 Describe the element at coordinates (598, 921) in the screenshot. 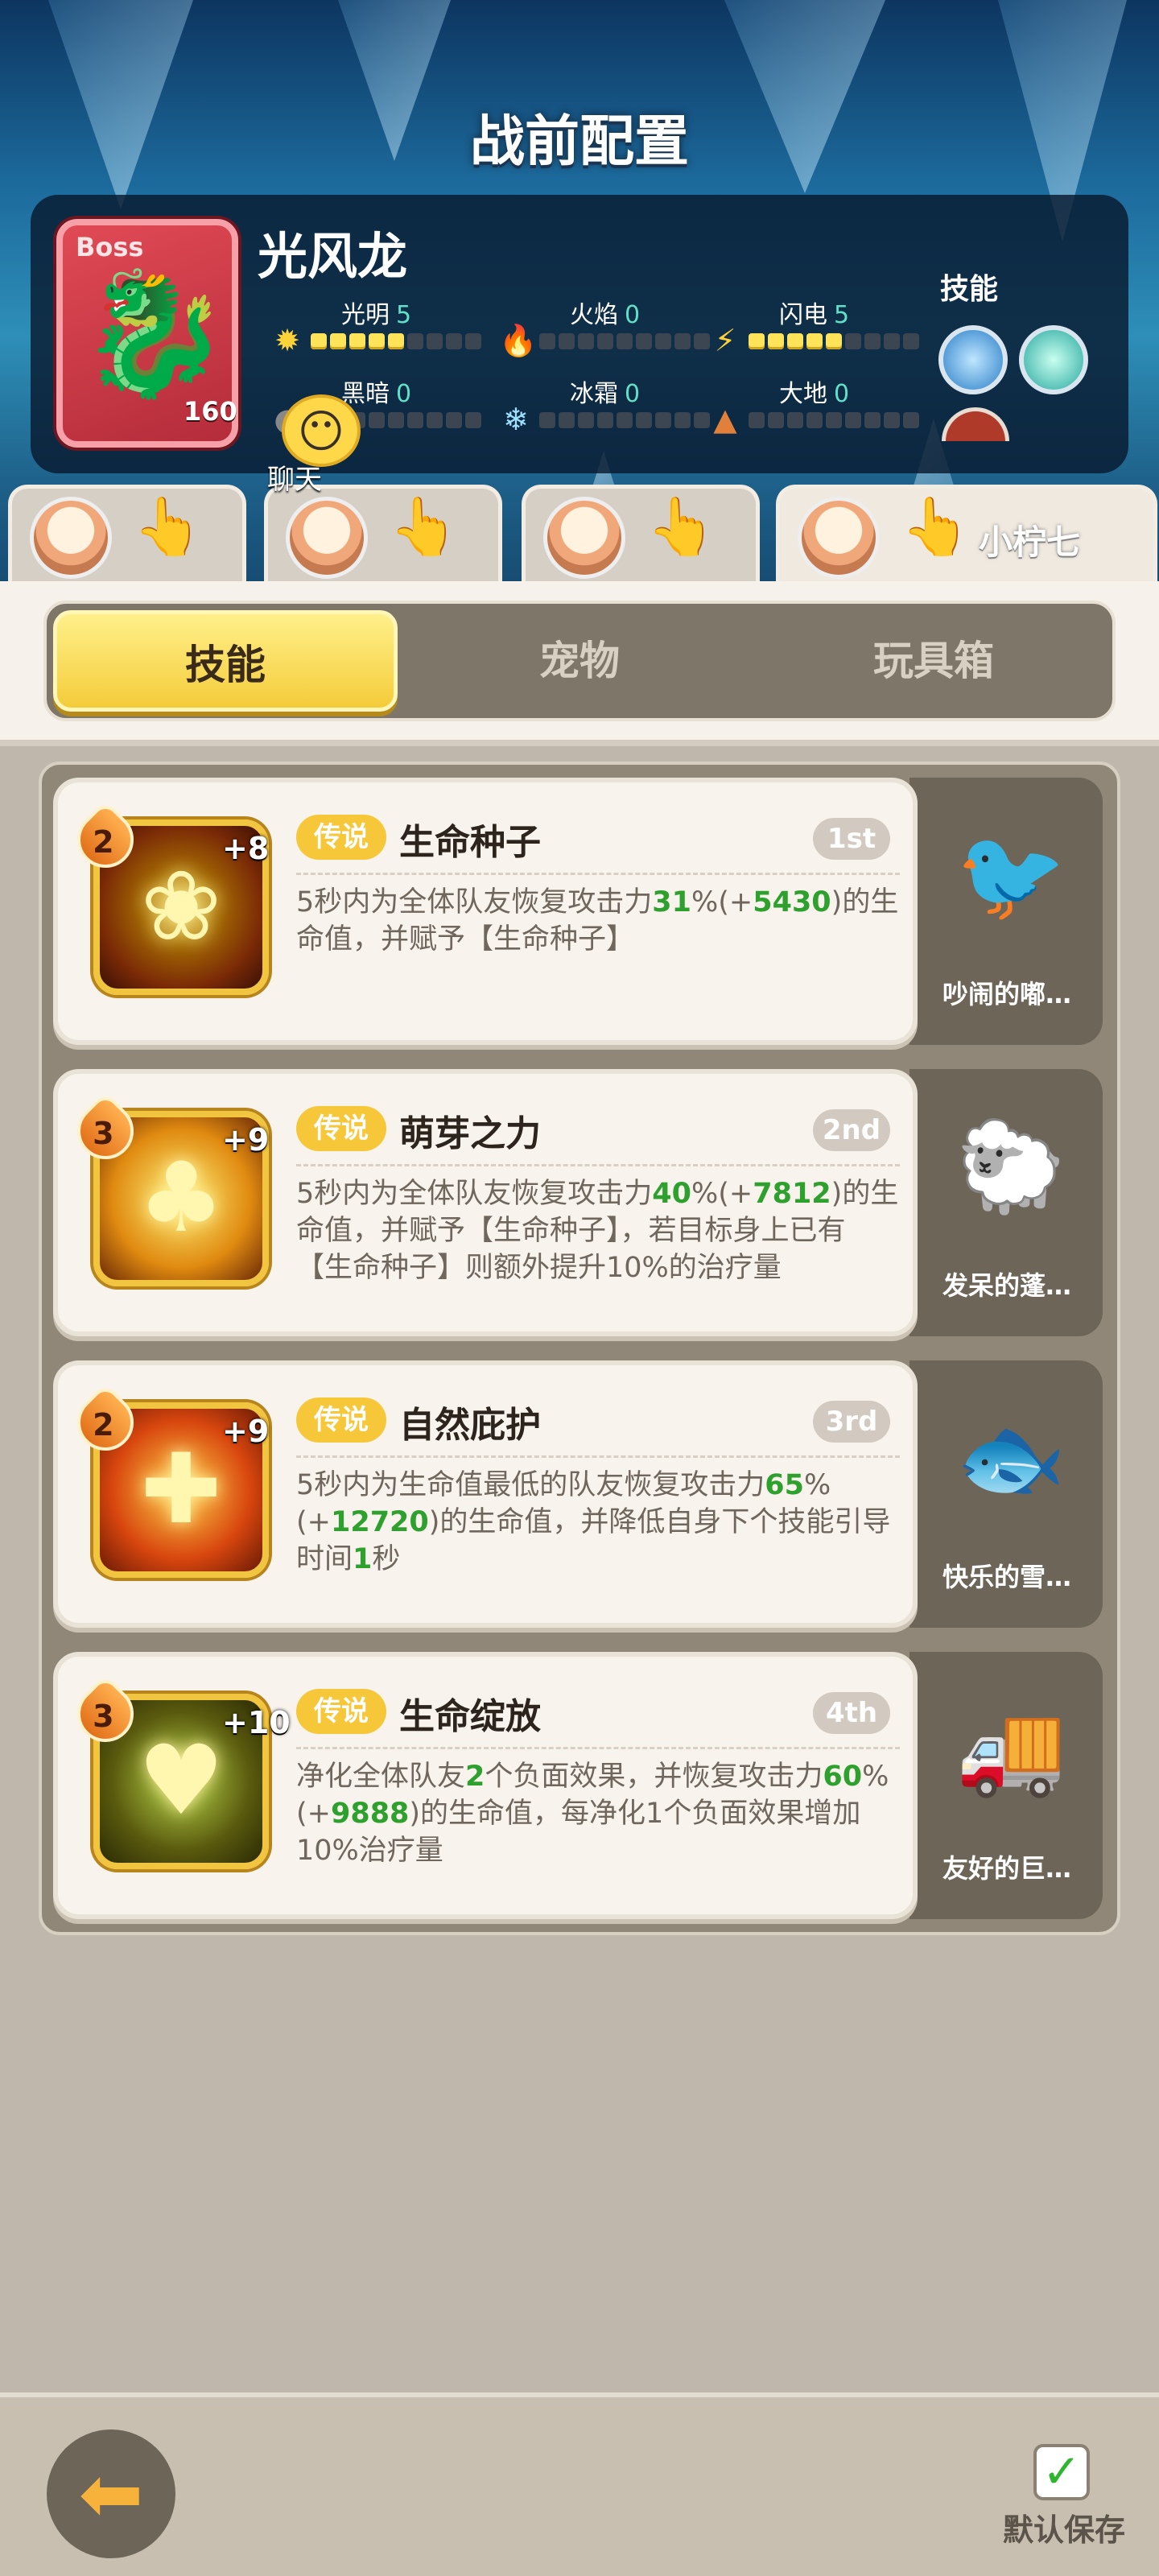

I see `skill-description: 5秒内为全体队友恢复攻击力31%(+5430)的生命值，并赋予【生命种子】` at that location.